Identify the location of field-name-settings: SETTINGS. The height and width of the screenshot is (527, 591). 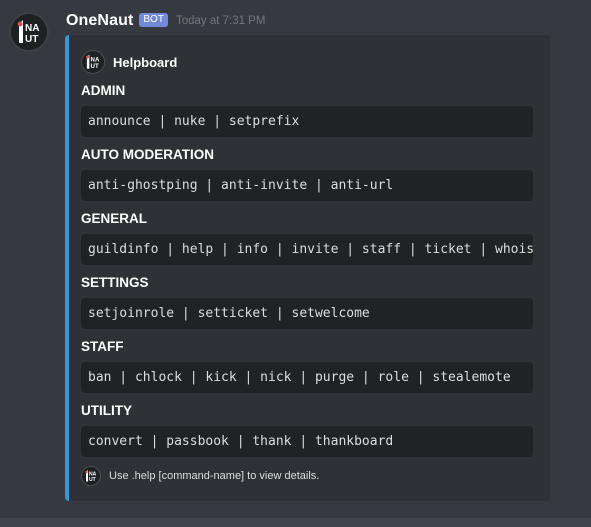
(115, 282).